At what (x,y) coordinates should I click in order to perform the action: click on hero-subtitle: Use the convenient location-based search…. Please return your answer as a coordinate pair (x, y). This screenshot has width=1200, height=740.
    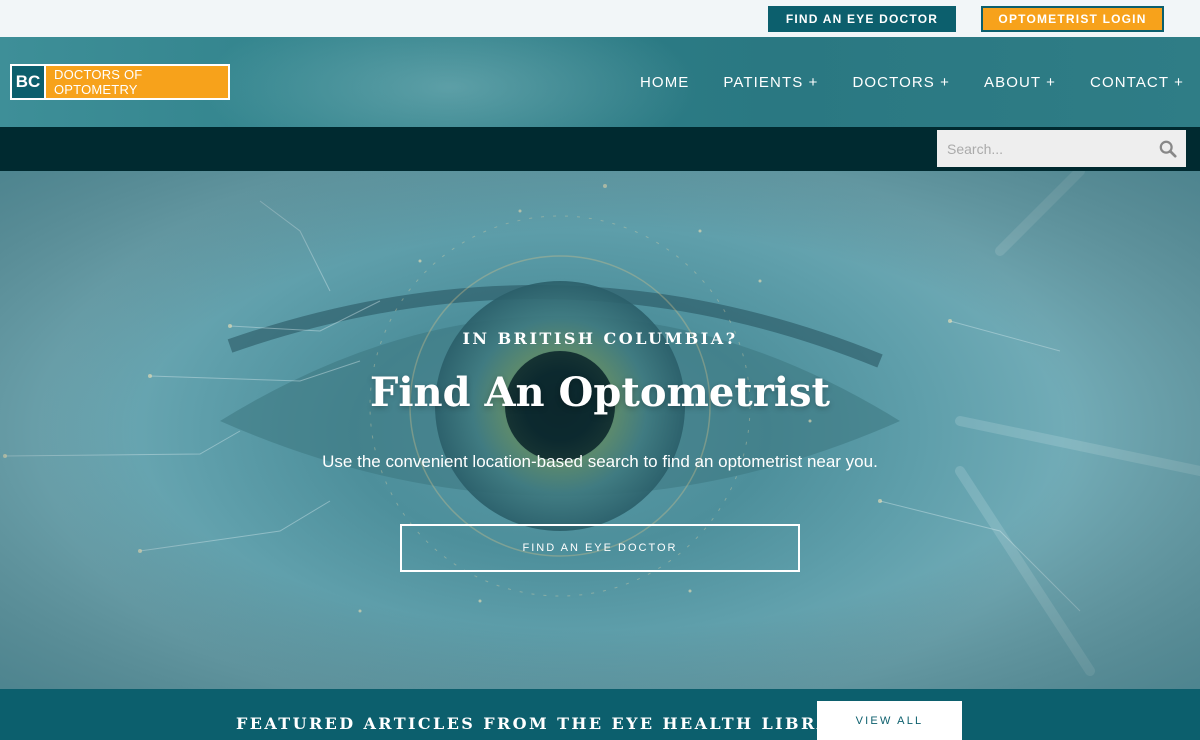
    Looking at the image, I should click on (600, 461).